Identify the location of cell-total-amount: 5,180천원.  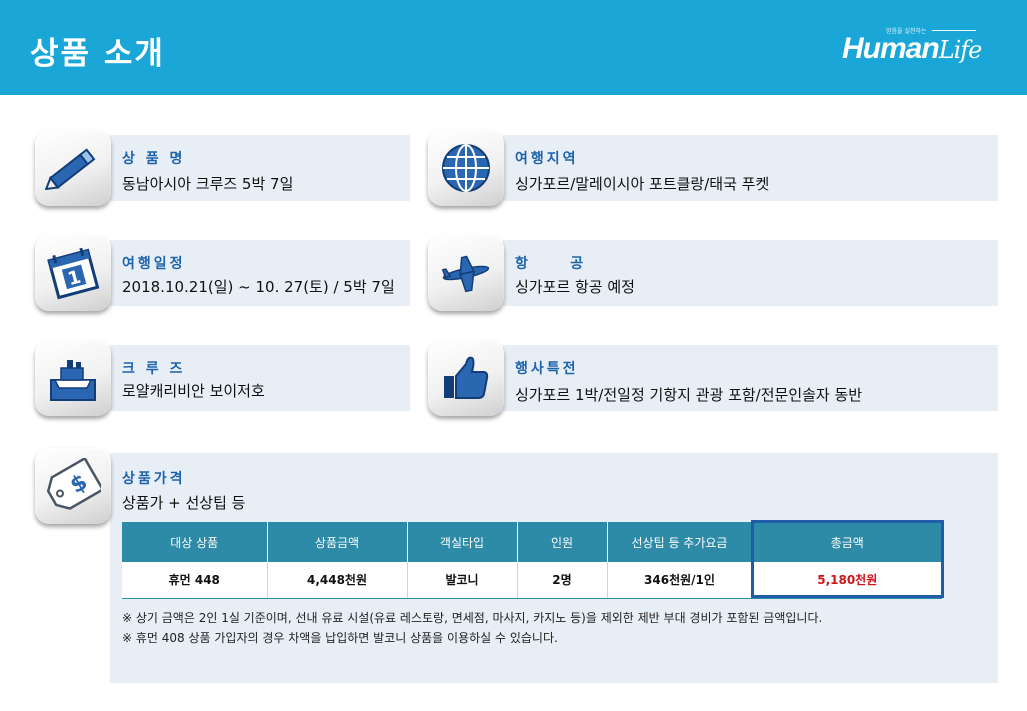
(847, 580).